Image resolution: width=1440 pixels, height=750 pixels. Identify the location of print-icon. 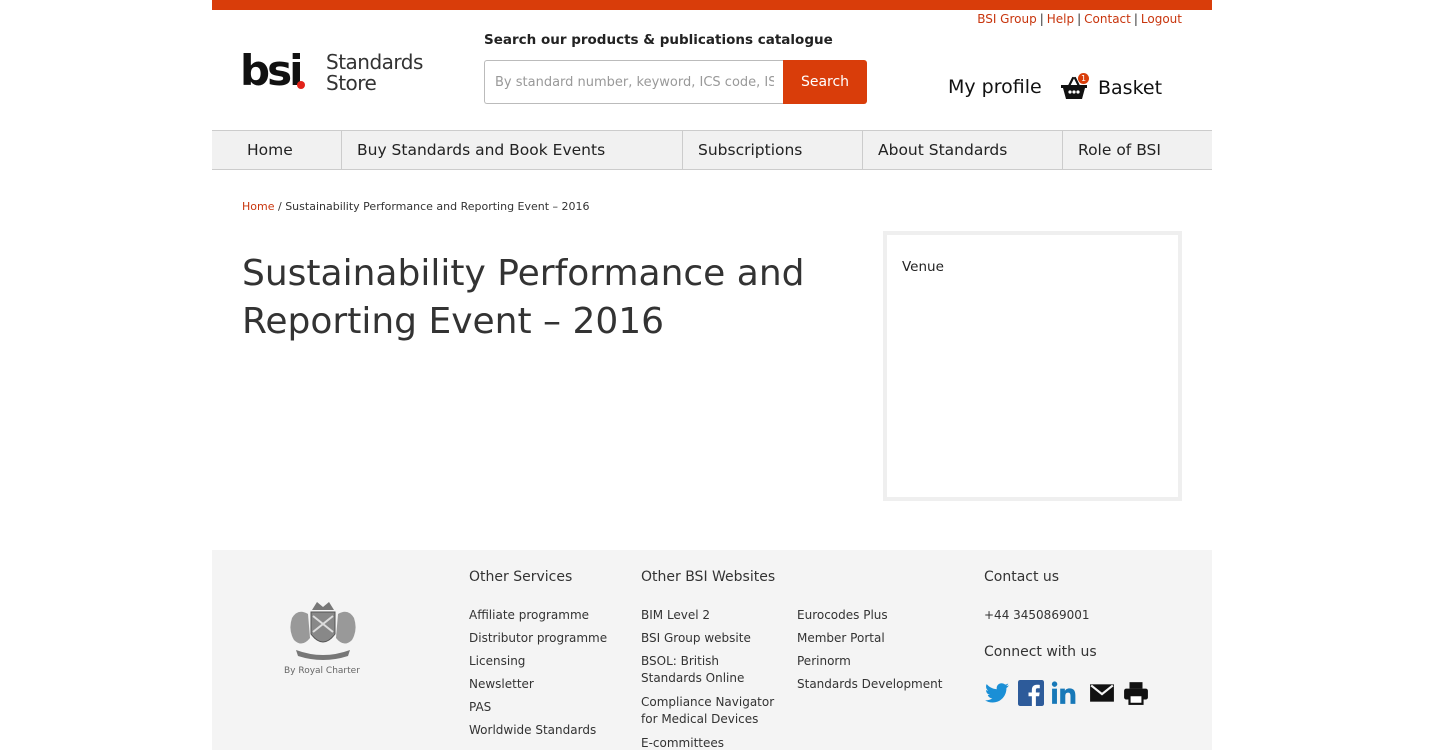
(1136, 693).